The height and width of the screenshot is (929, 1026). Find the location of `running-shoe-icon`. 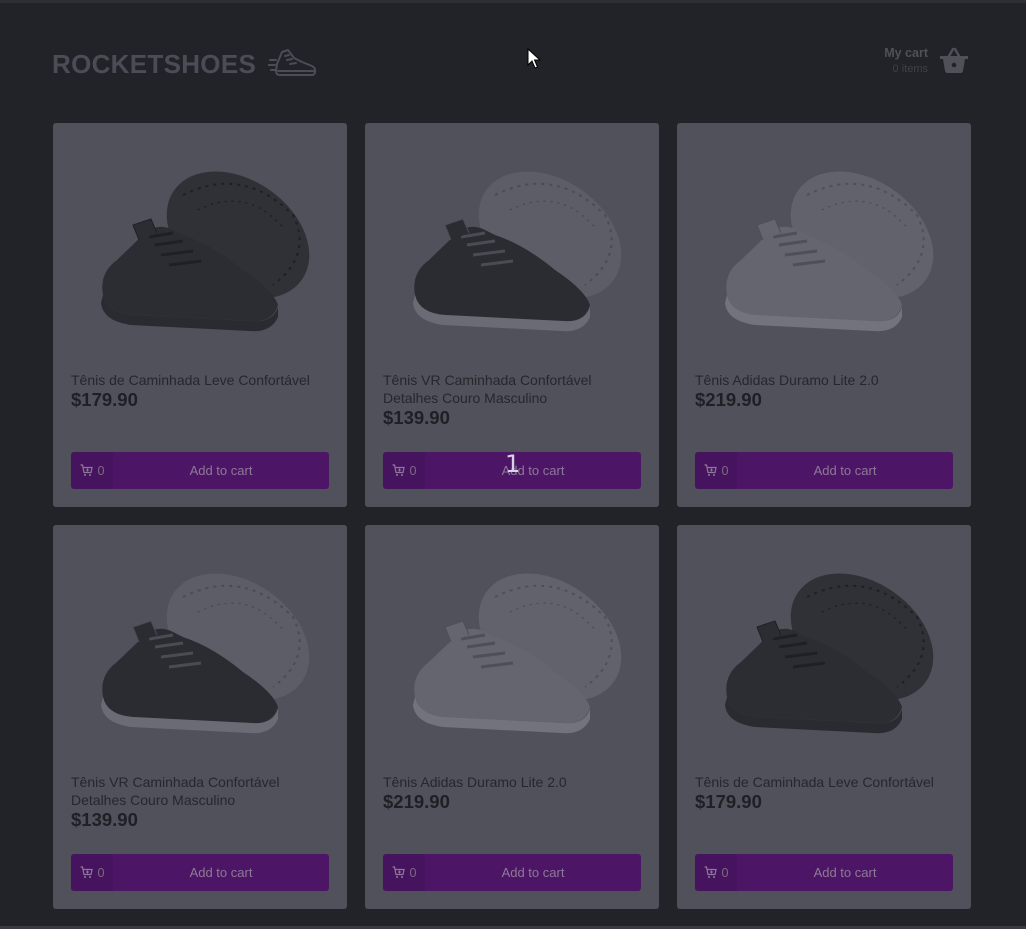

running-shoe-icon is located at coordinates (292, 62).